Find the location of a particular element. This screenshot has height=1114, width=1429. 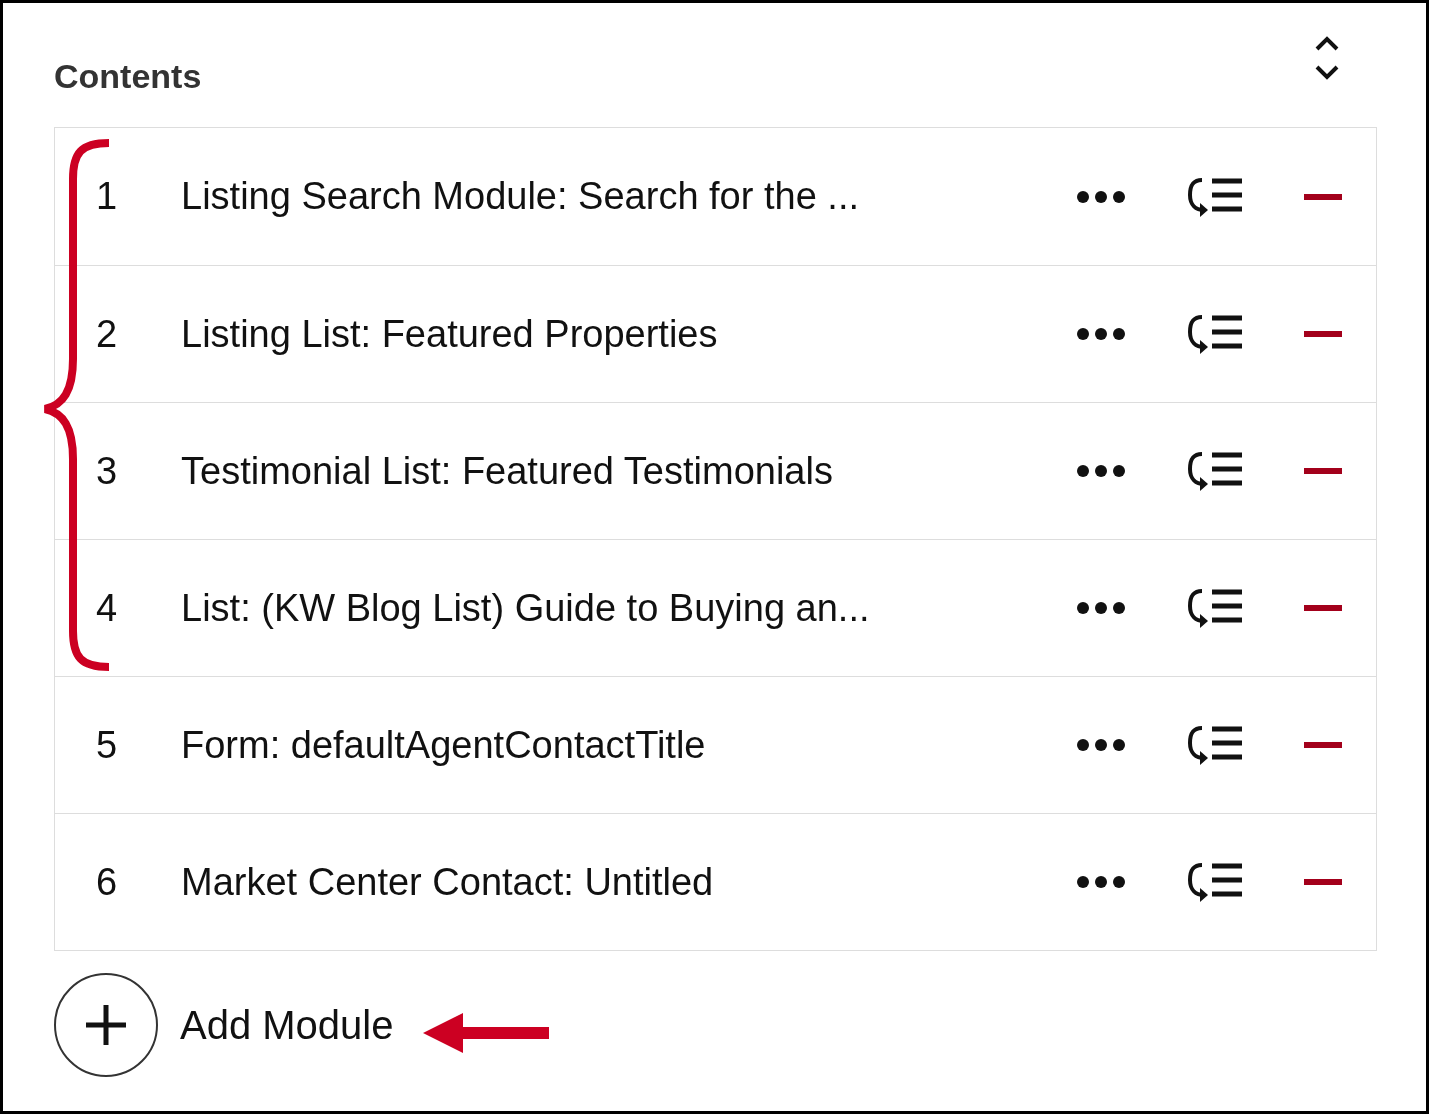

add-module-button: Add Module is located at coordinates (224, 1025).